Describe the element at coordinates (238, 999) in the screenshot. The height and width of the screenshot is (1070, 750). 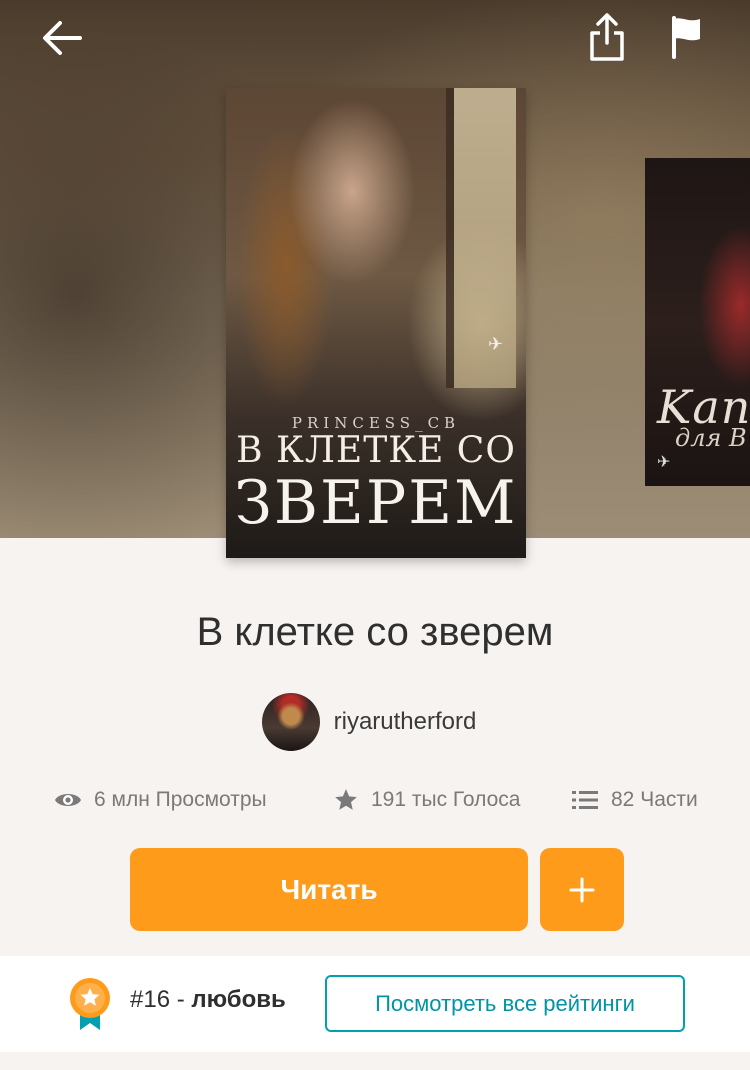
I see `rank-category: любовь` at that location.